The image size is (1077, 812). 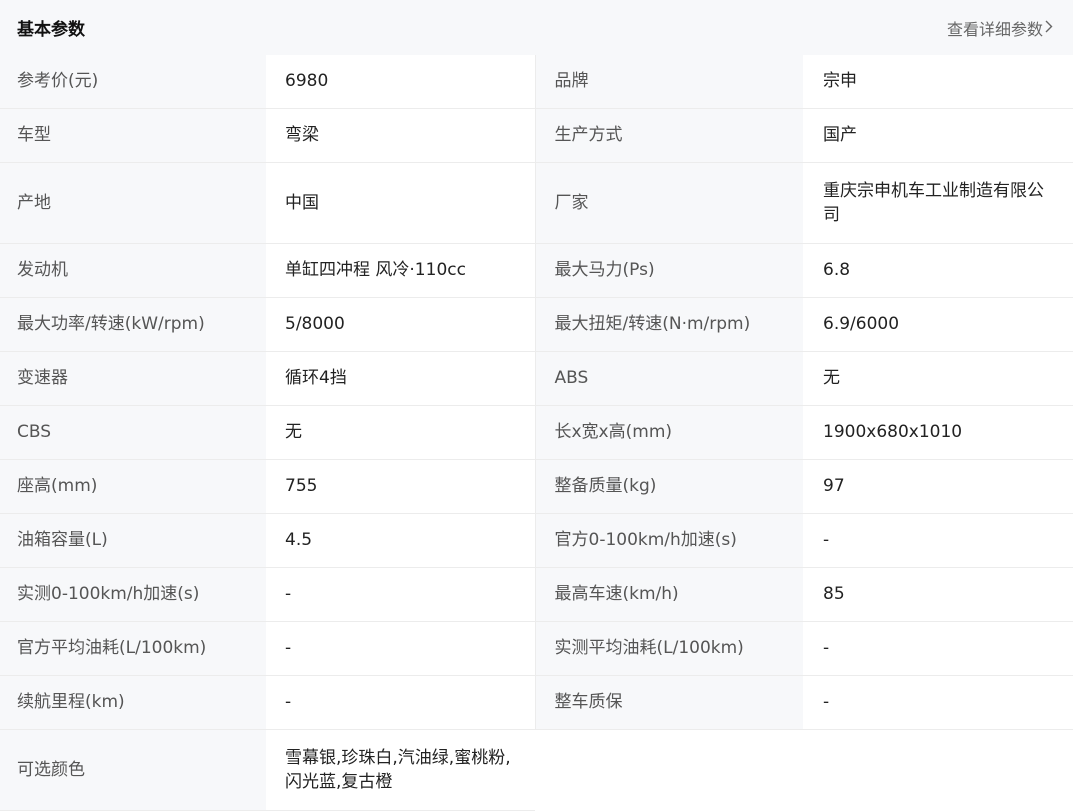 What do you see at coordinates (668, 486) in the screenshot?
I see `spec-label: 整备质量(kg)` at bounding box center [668, 486].